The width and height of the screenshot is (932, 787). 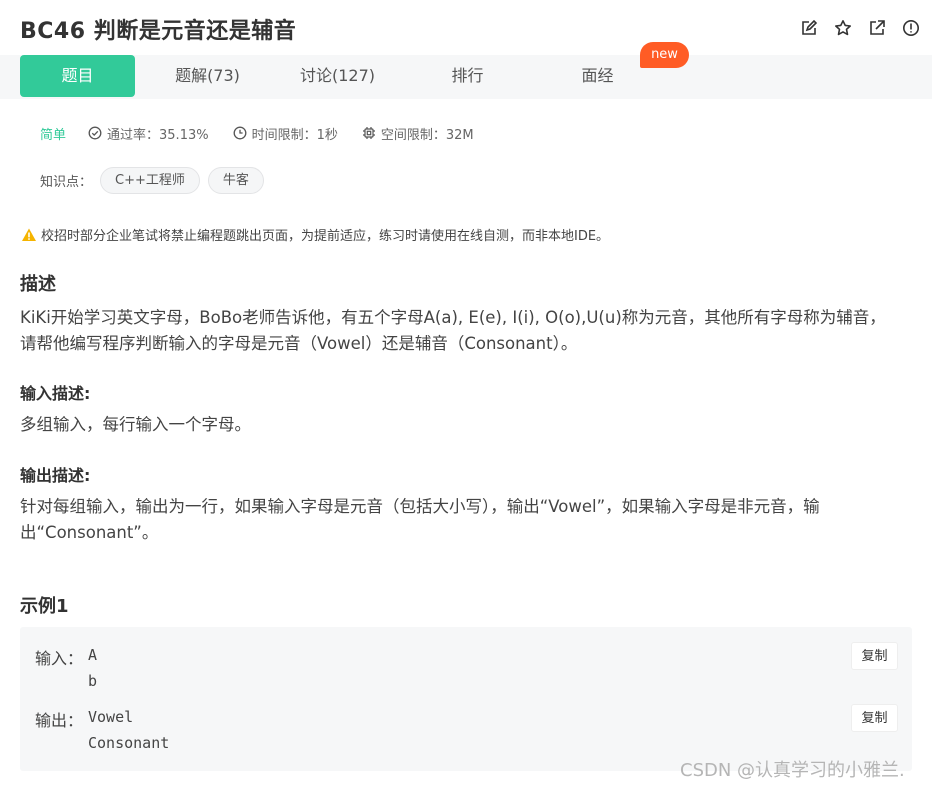 What do you see at coordinates (337, 76) in the screenshot?
I see `tab-discussion: 讨论(127)` at bounding box center [337, 76].